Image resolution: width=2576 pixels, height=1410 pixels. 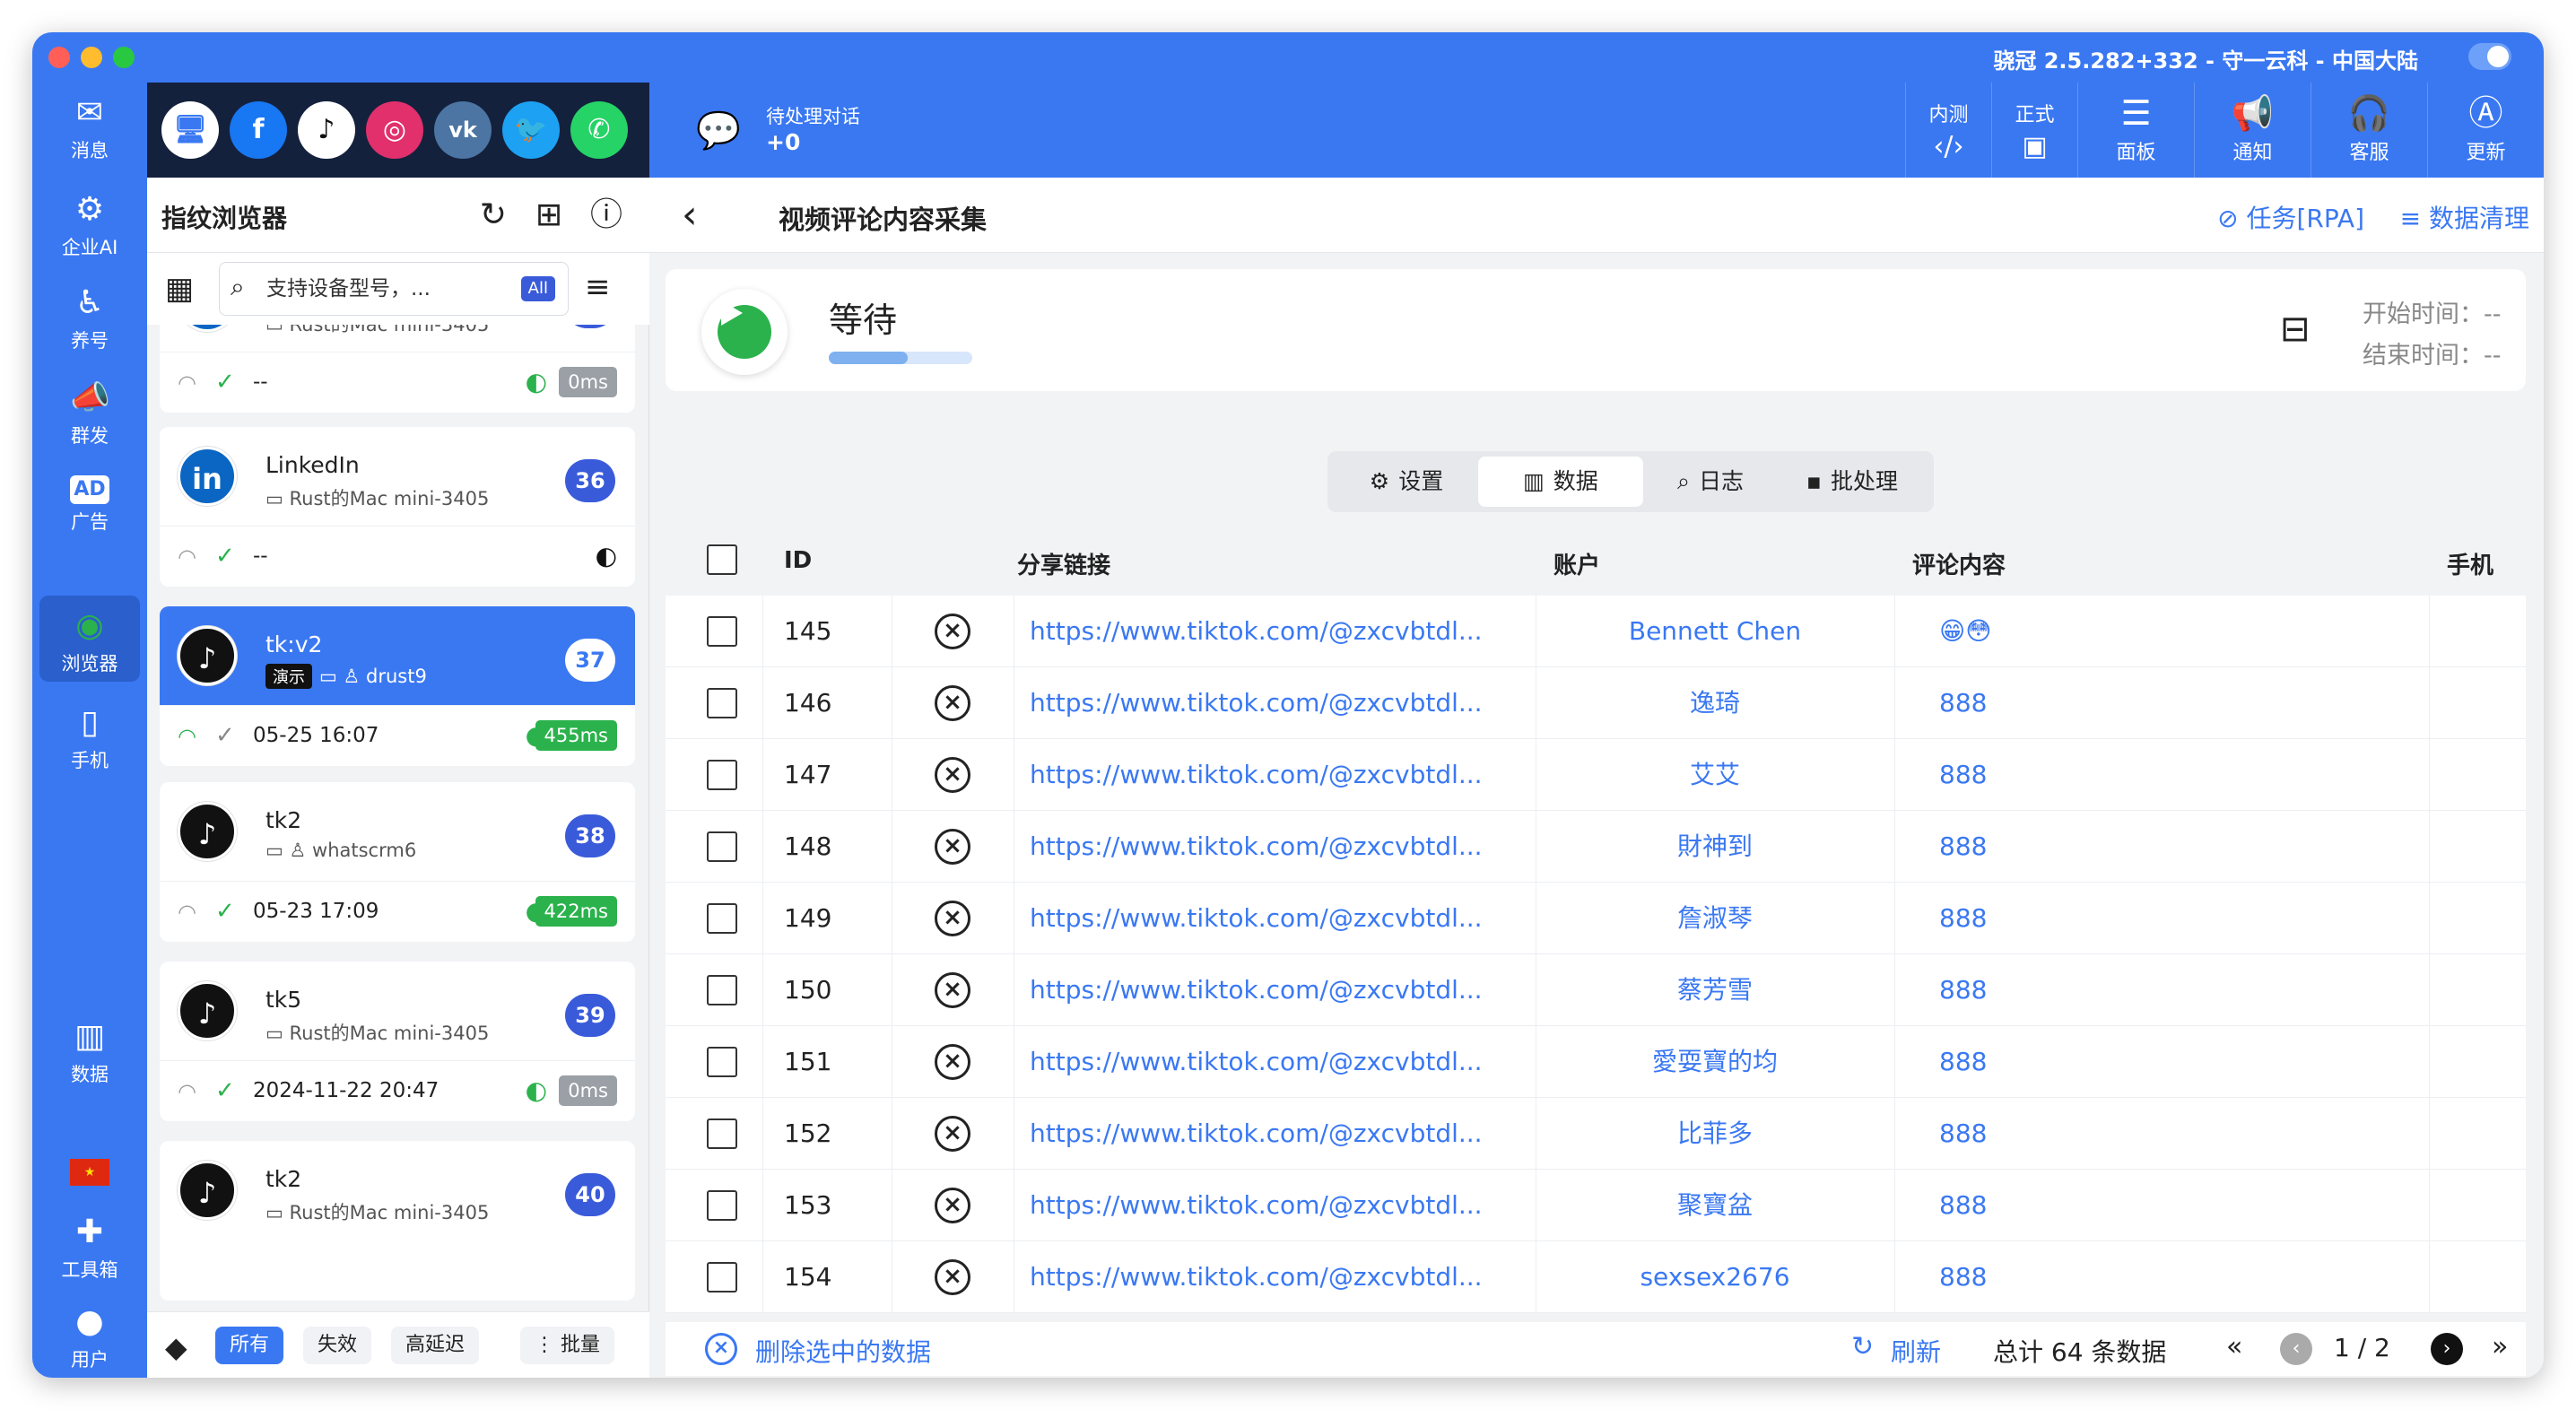 What do you see at coordinates (2252, 130) in the screenshot?
I see `notify-button: 📢 通知` at bounding box center [2252, 130].